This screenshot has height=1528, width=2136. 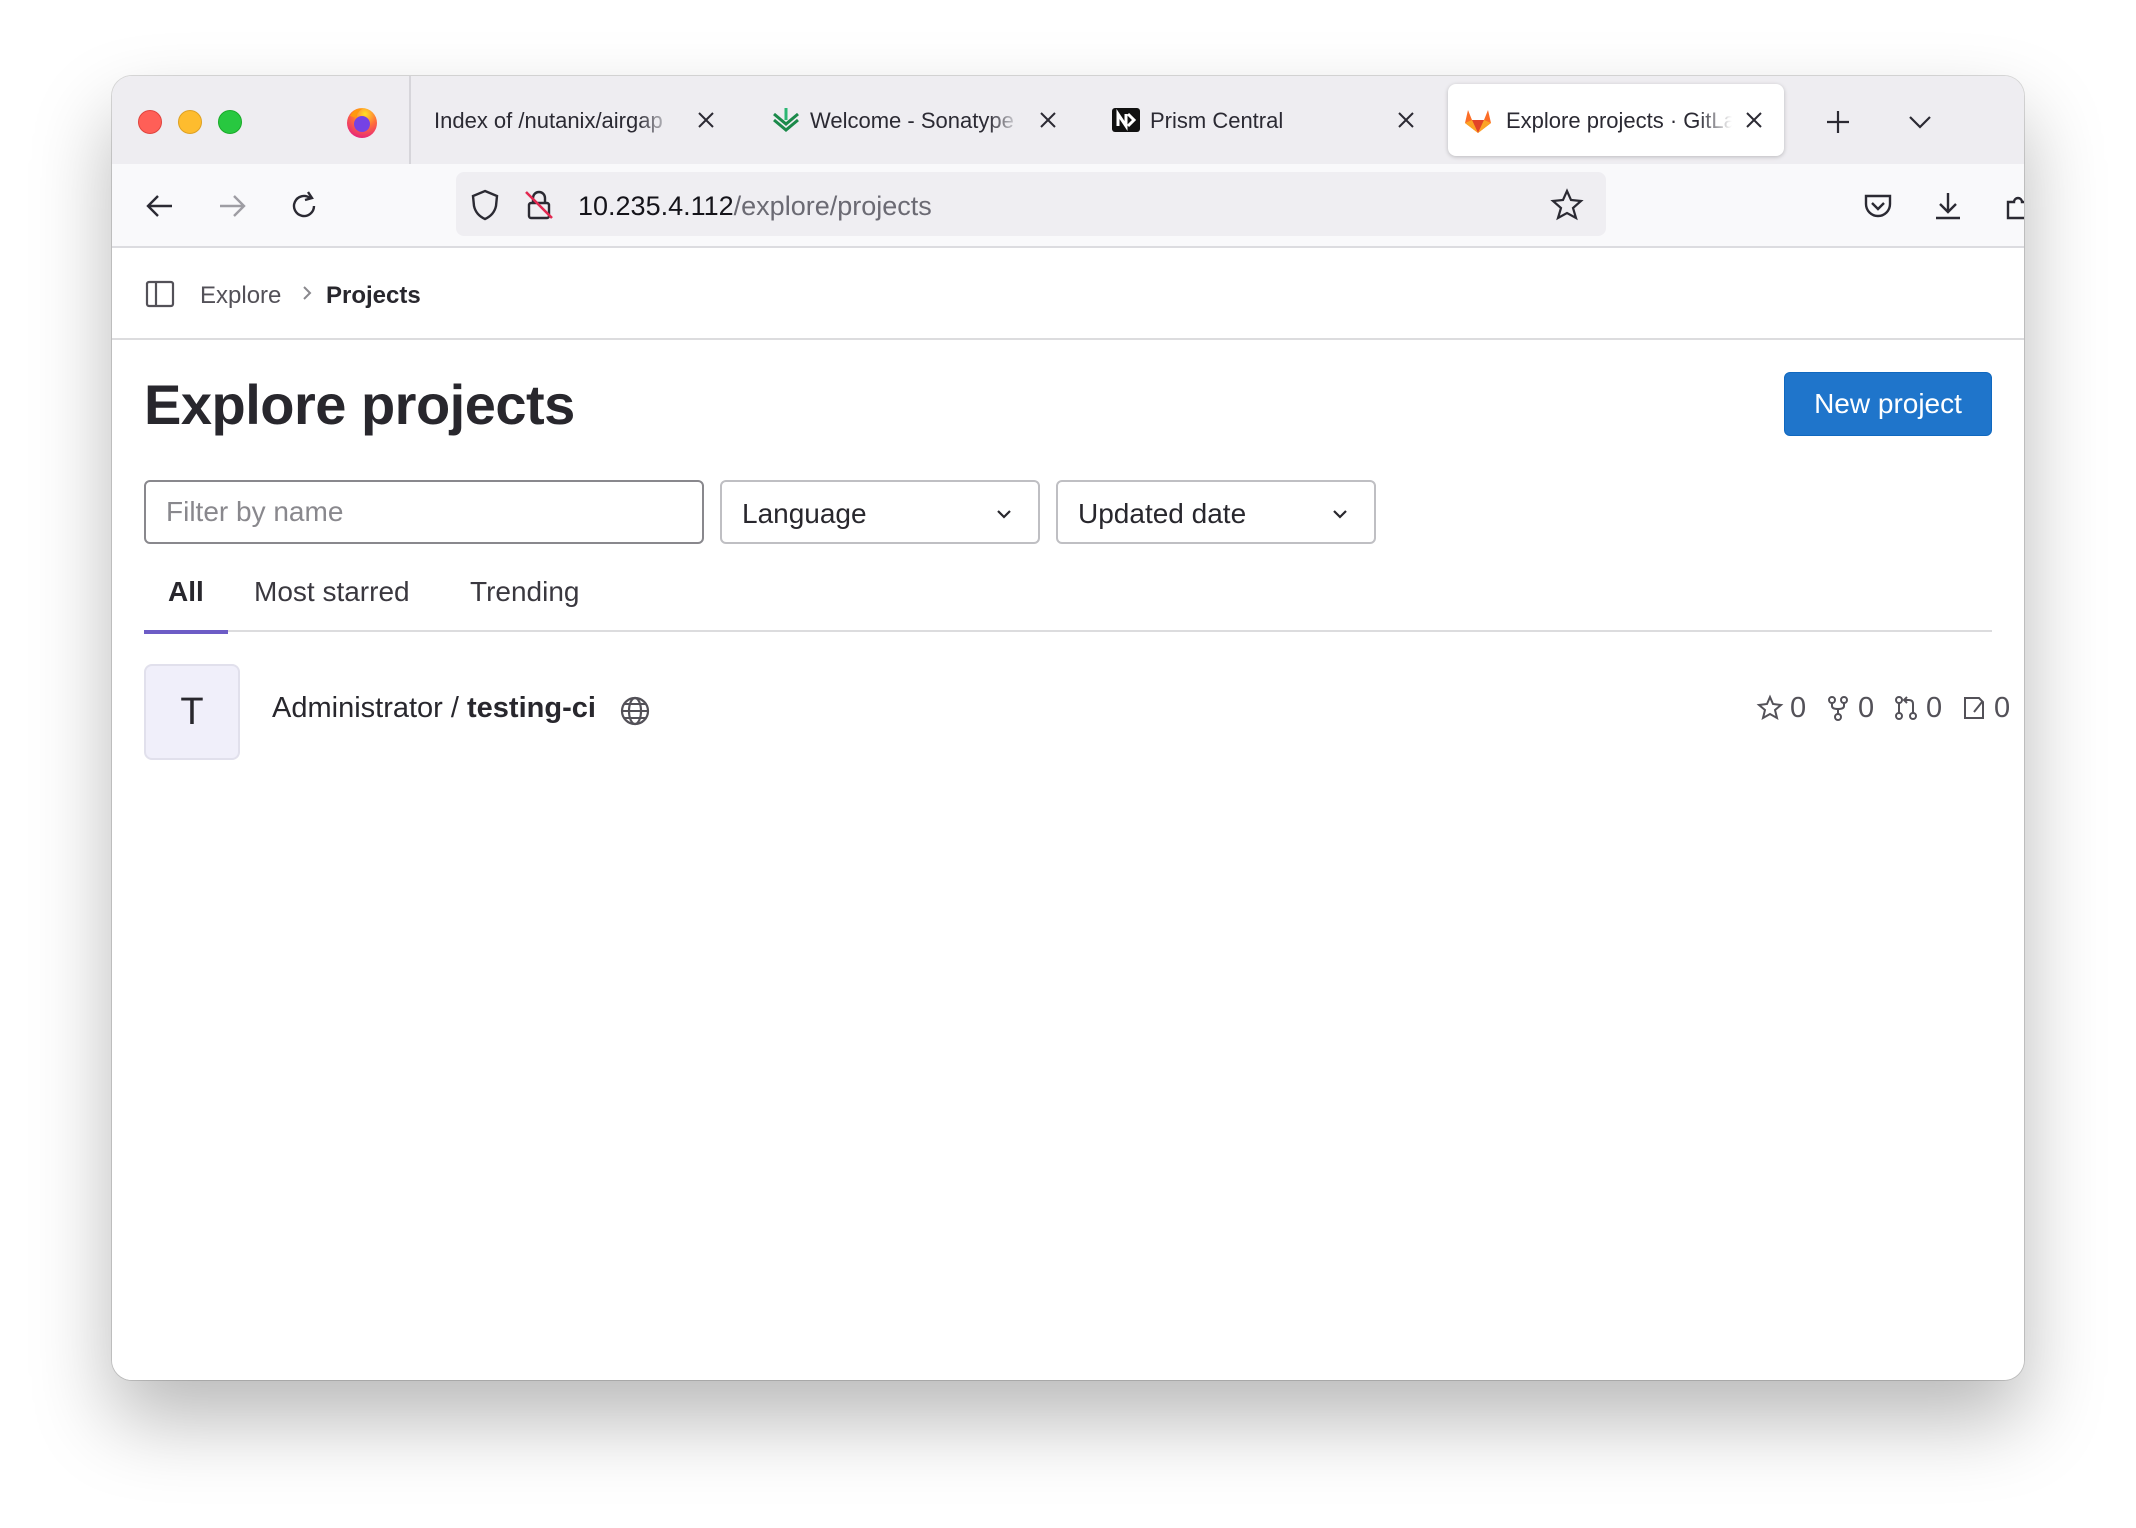 I want to click on puzzle-icon, so click(x=2015, y=208).